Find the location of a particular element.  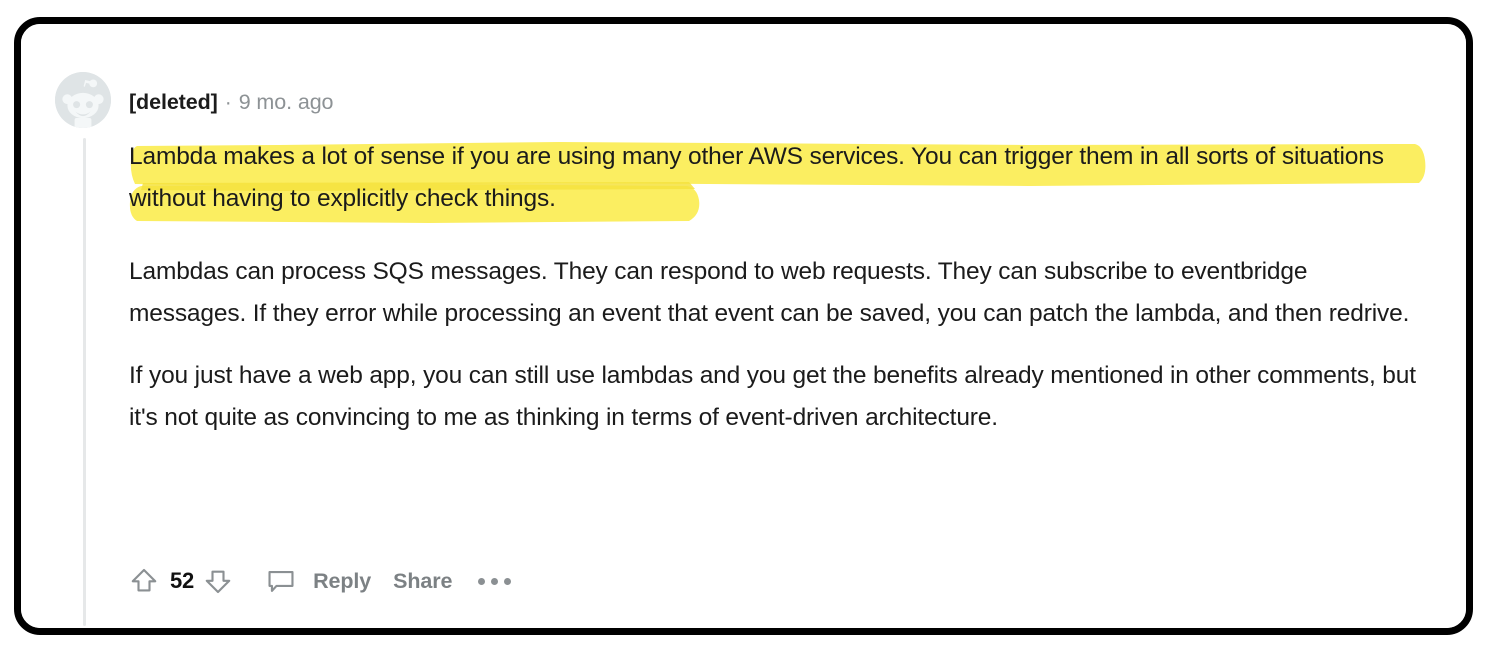

reply-button is located at coordinates (281, 581).